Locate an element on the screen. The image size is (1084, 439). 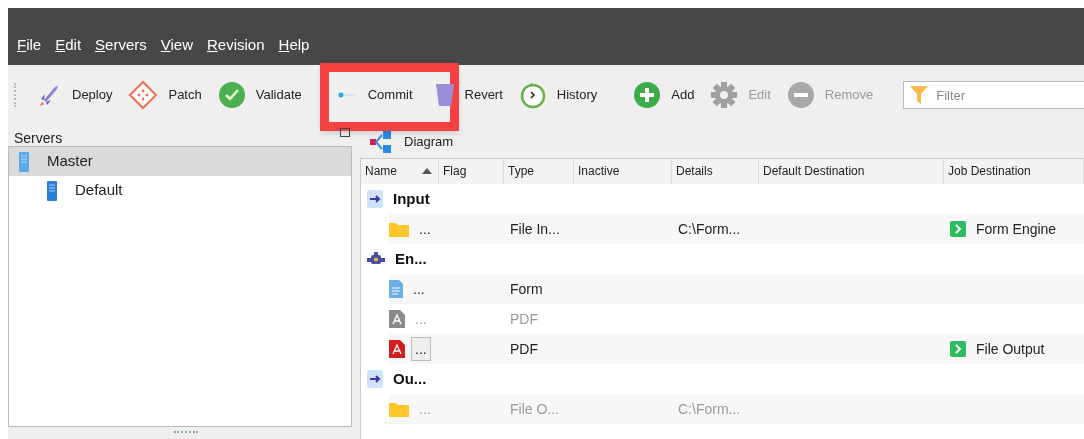
group-label: Input is located at coordinates (411, 198).